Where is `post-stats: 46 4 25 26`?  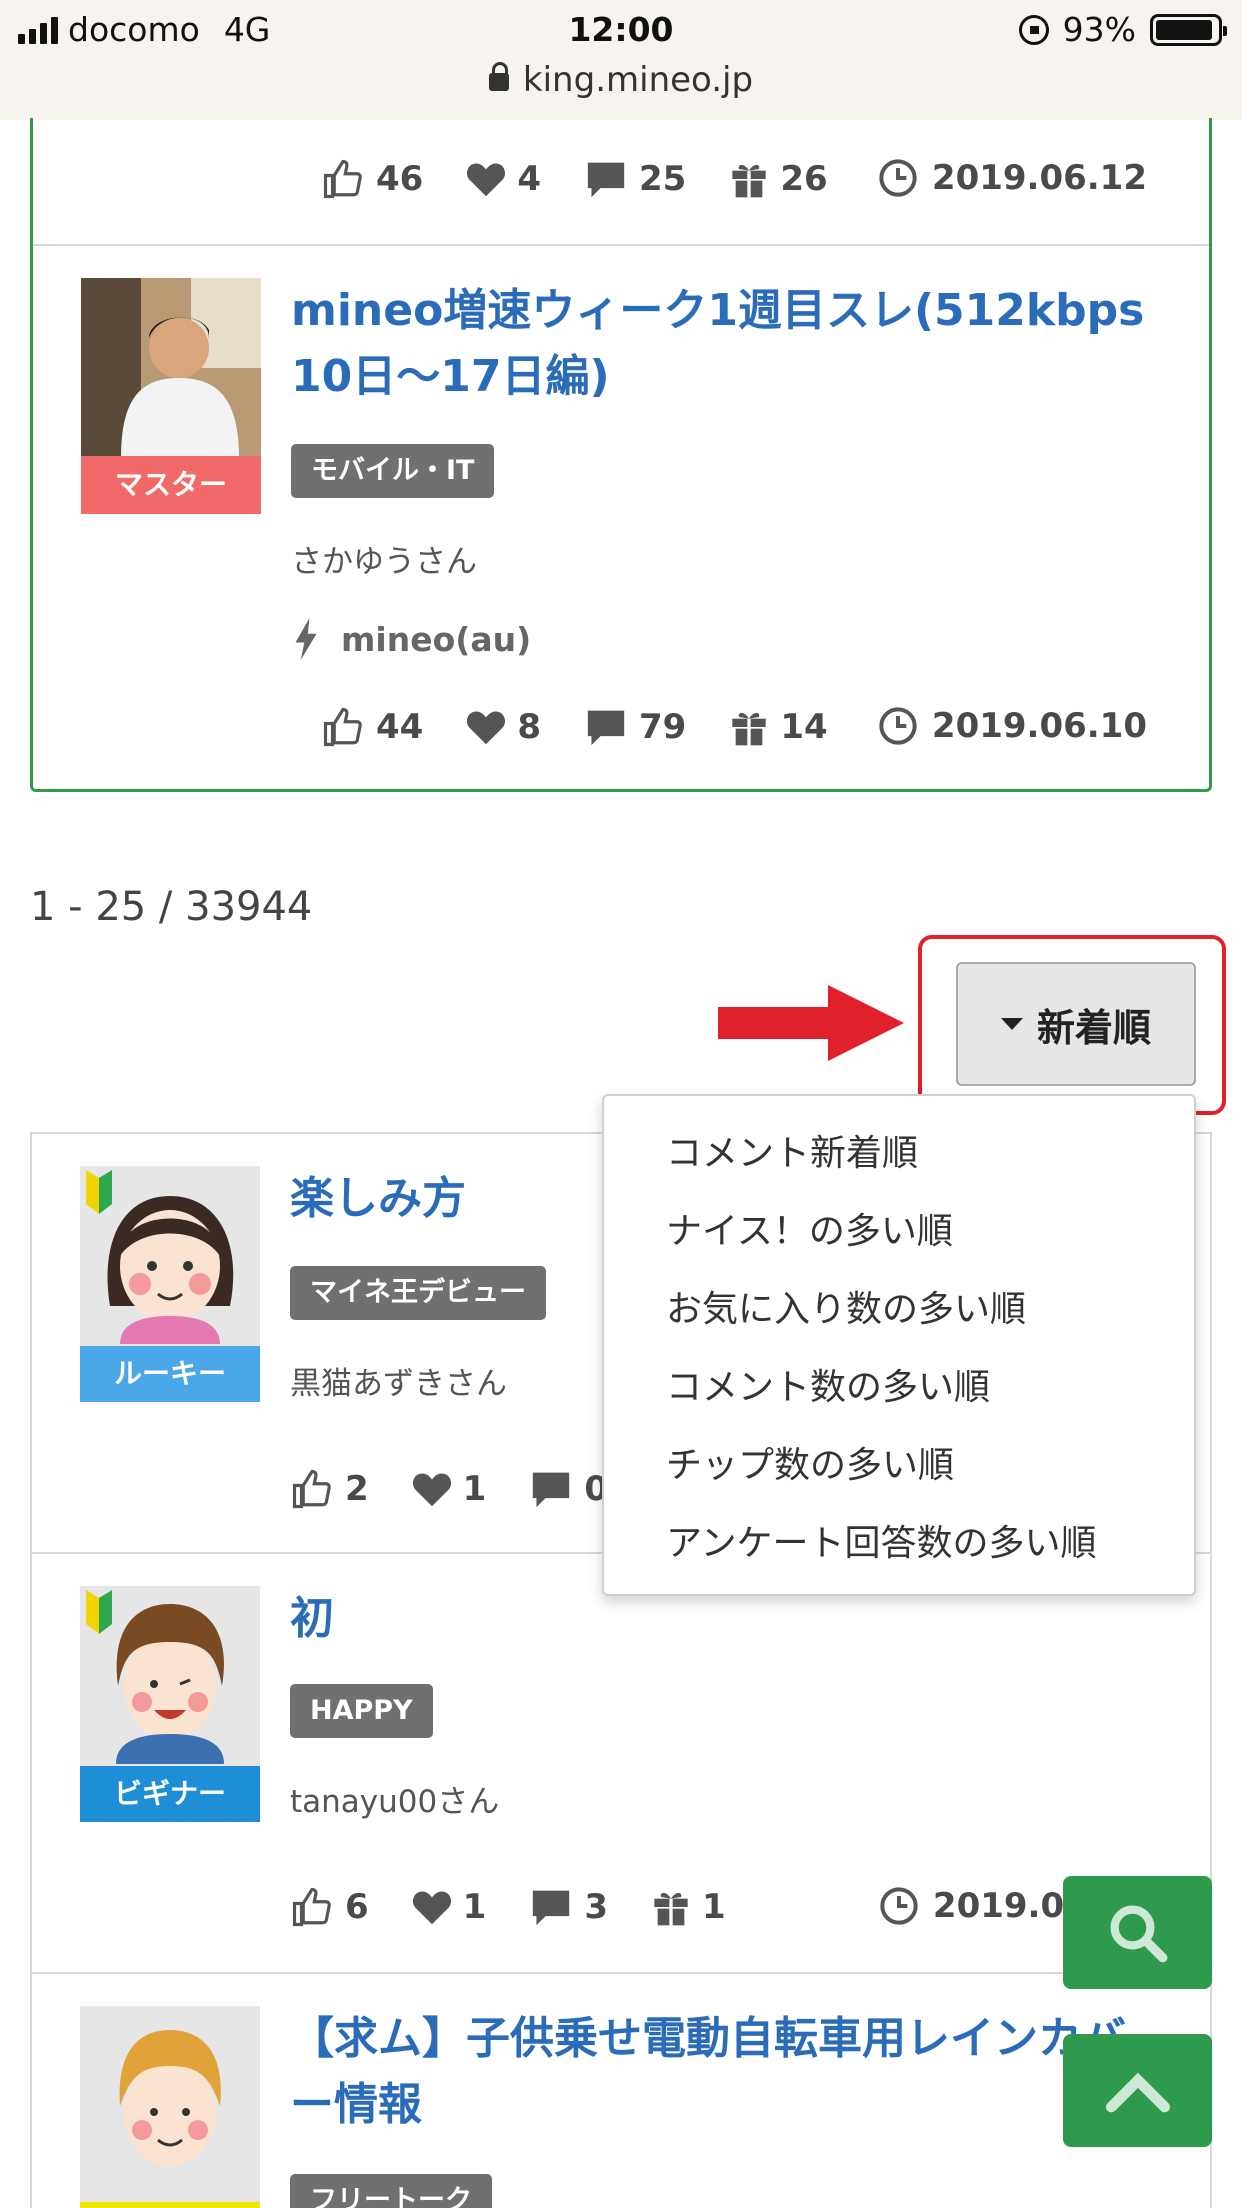
post-stats: 46 4 25 26 is located at coordinates (595, 179).